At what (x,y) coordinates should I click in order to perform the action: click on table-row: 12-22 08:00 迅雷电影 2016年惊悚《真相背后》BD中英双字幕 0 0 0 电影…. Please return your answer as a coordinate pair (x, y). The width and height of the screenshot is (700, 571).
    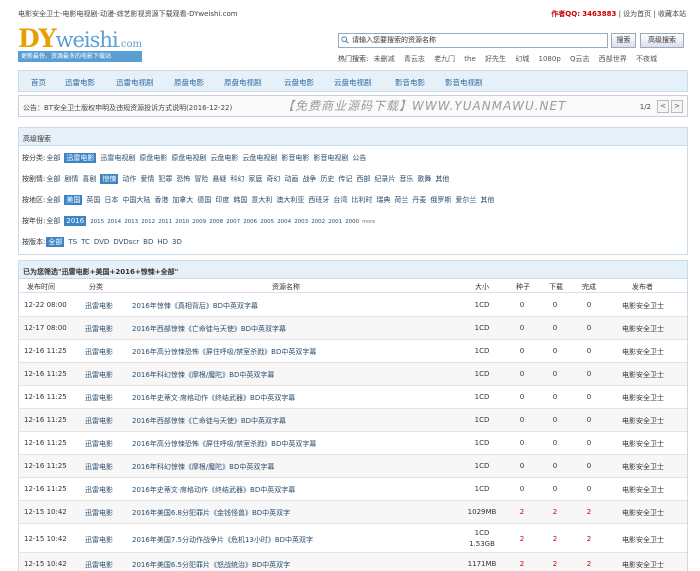
    Looking at the image, I should click on (353, 305).